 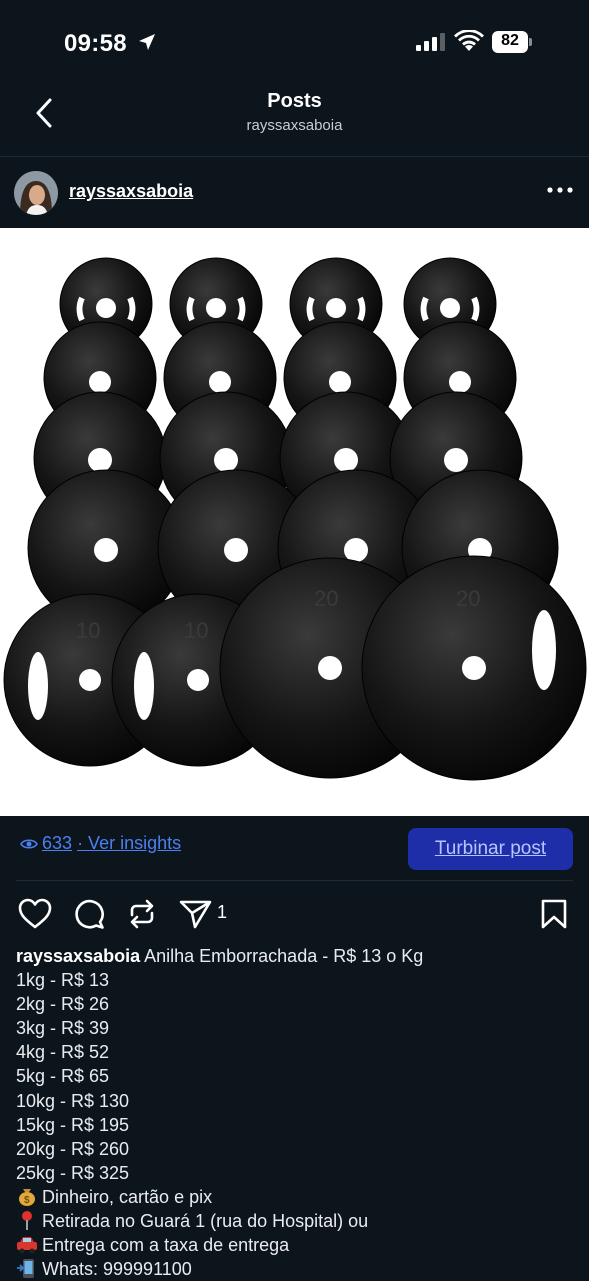 I want to click on cellular-signal-icon, so click(x=430, y=42).